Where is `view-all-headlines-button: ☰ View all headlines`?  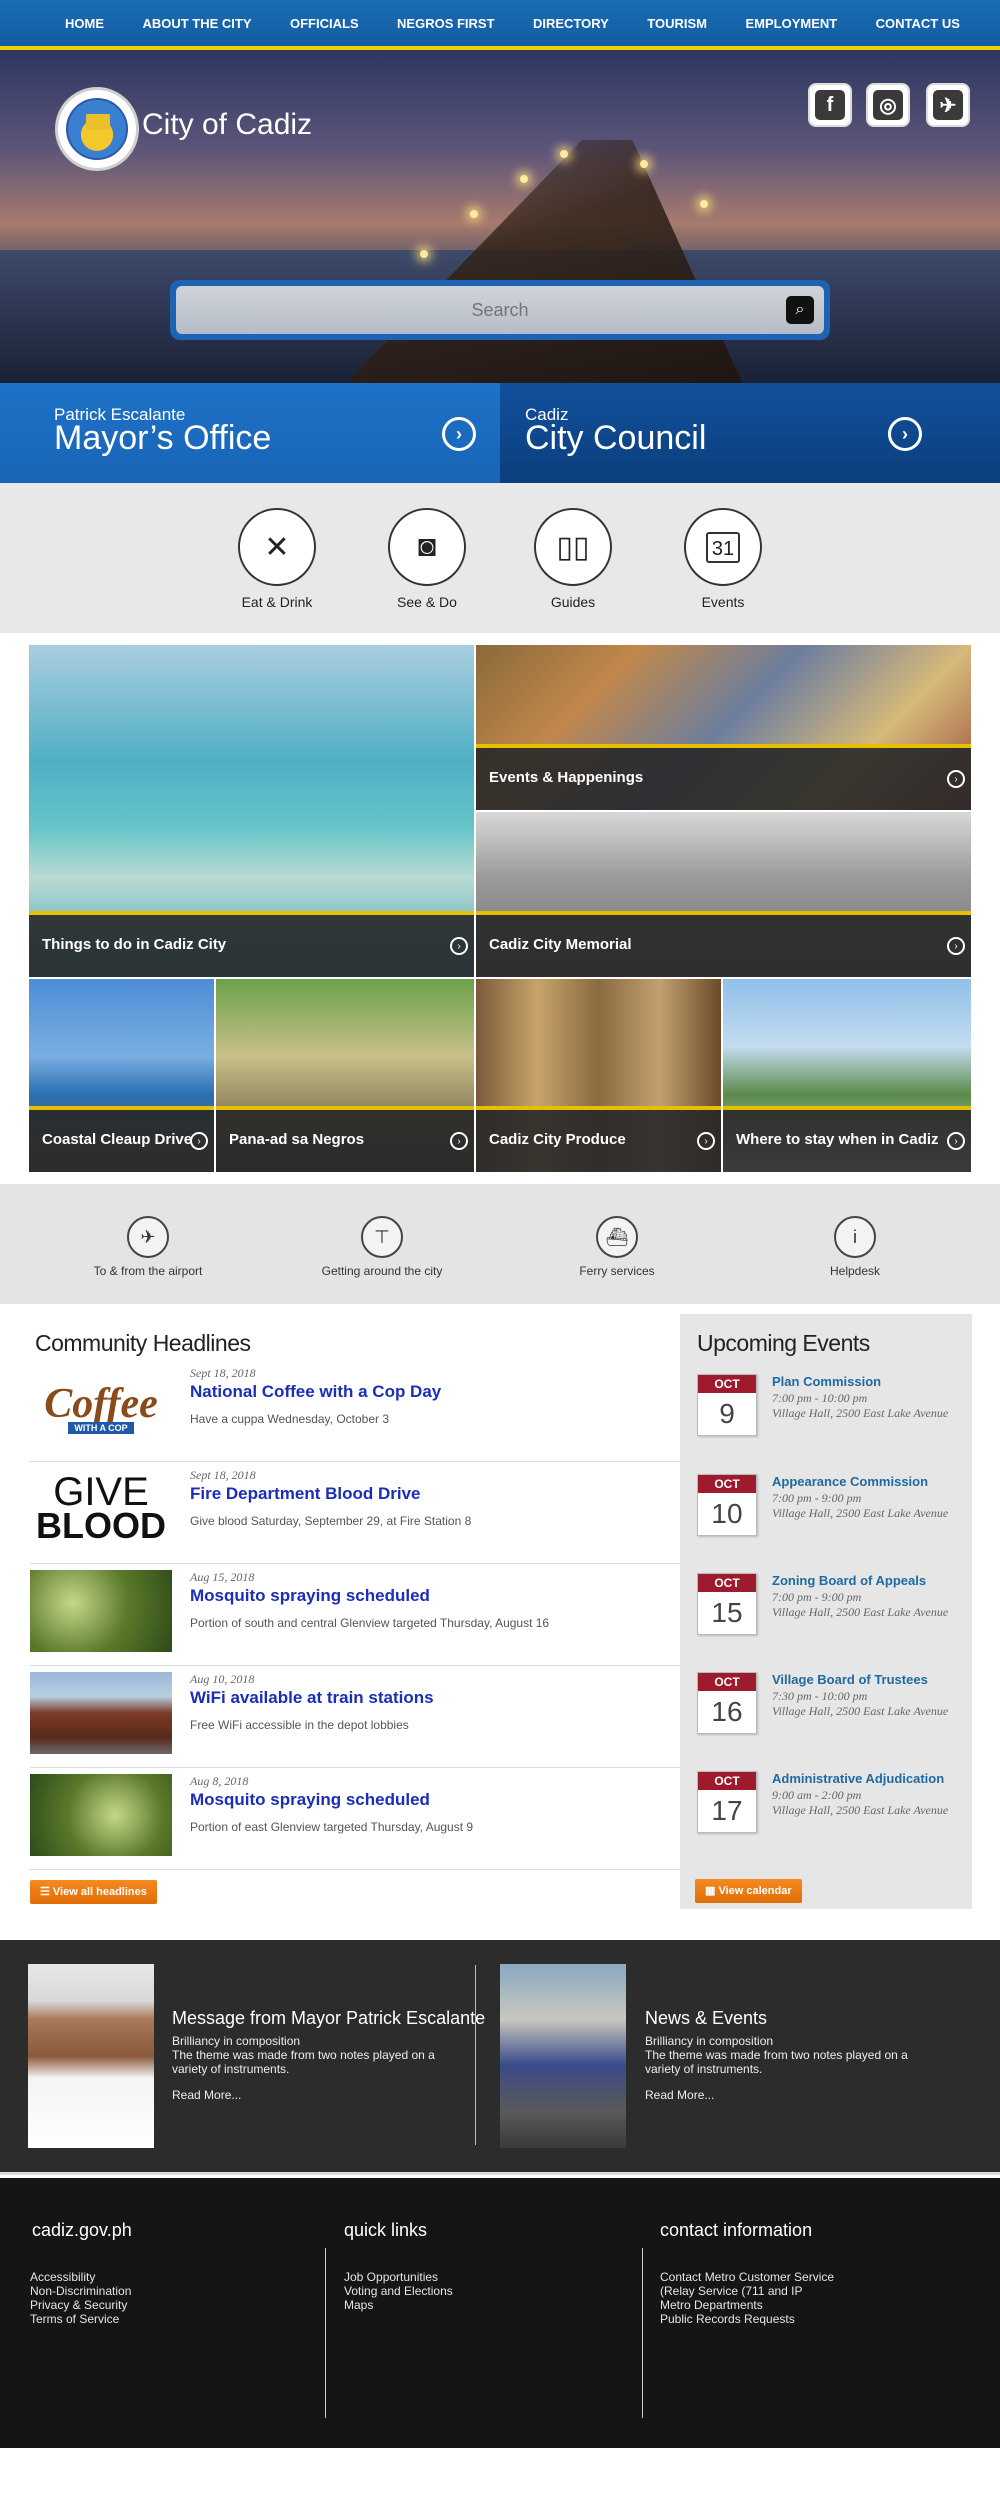
view-all-headlines-button: ☰ View all headlines is located at coordinates (93, 1892).